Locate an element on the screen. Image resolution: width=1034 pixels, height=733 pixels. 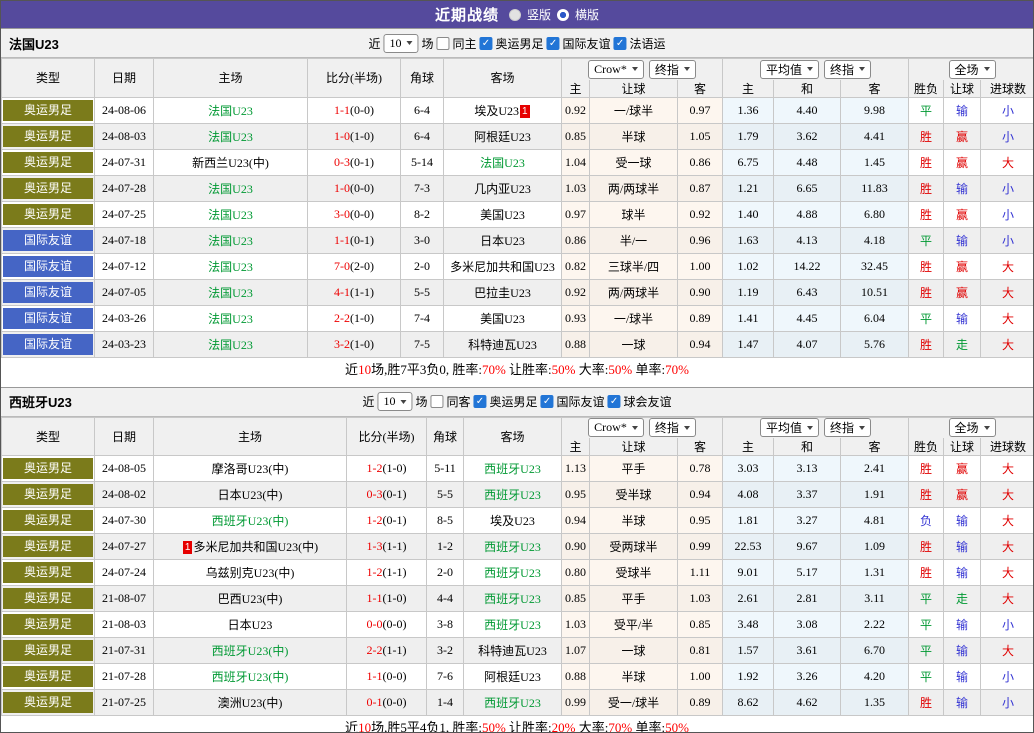
avg-away-odds-cell: 1.09 is located at coordinates (875, 546).